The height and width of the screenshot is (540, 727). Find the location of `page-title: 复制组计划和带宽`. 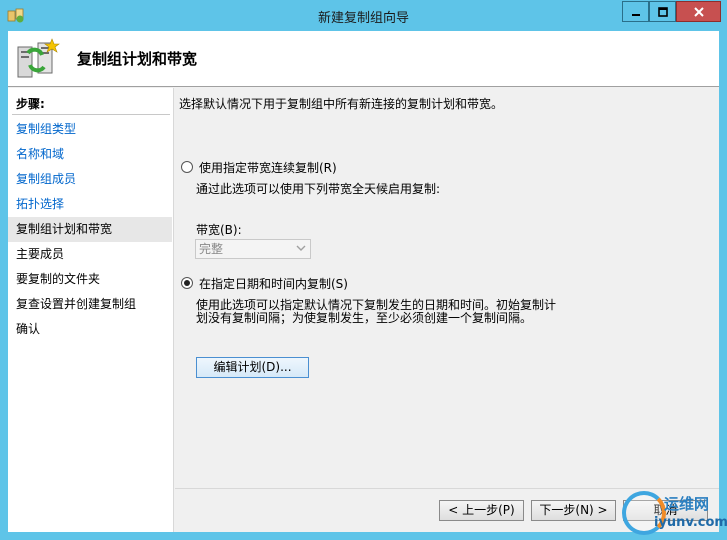

page-title: 复制组计划和带宽 is located at coordinates (137, 59).